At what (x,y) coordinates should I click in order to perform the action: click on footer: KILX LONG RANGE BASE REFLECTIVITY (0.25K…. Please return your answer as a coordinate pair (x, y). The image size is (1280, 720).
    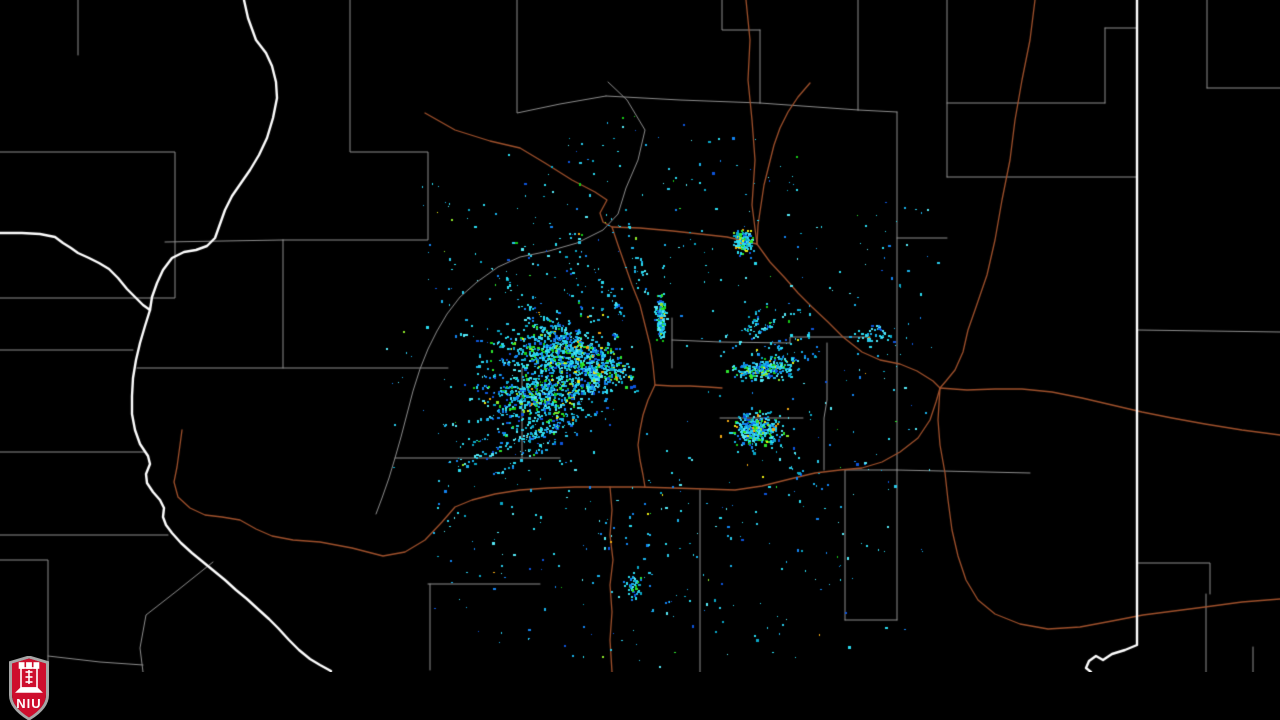
    Looking at the image, I should click on (640, 696).